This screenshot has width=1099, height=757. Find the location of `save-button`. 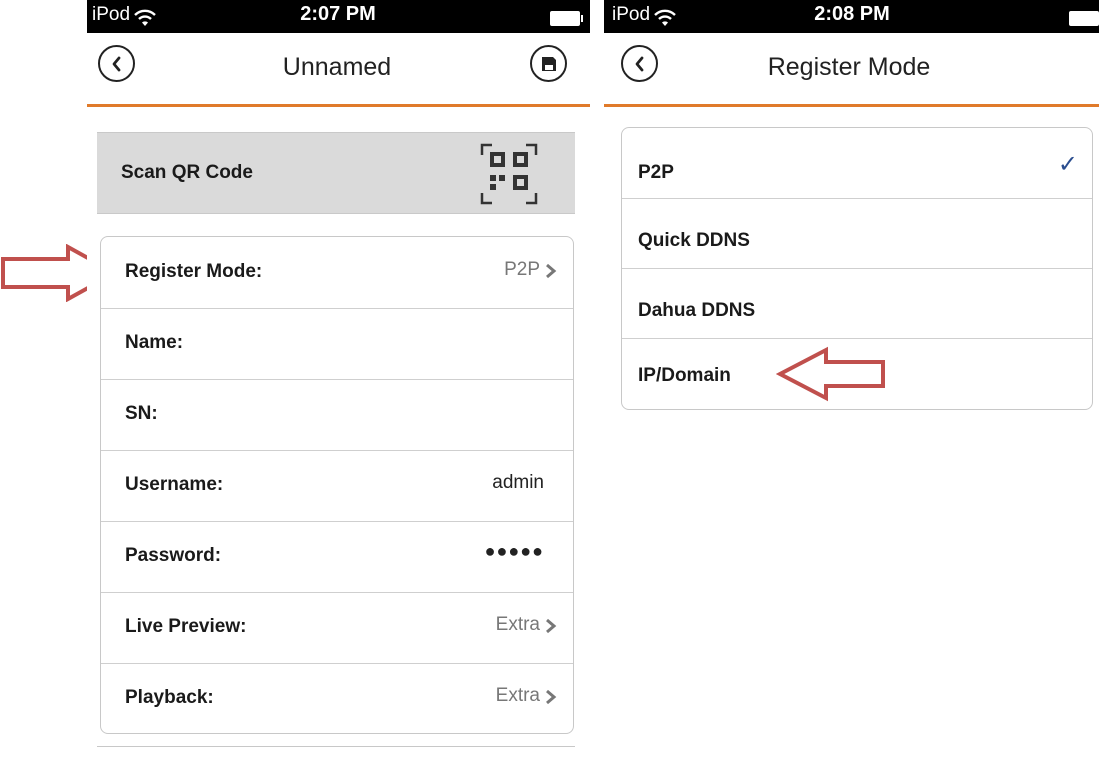

save-button is located at coordinates (548, 63).